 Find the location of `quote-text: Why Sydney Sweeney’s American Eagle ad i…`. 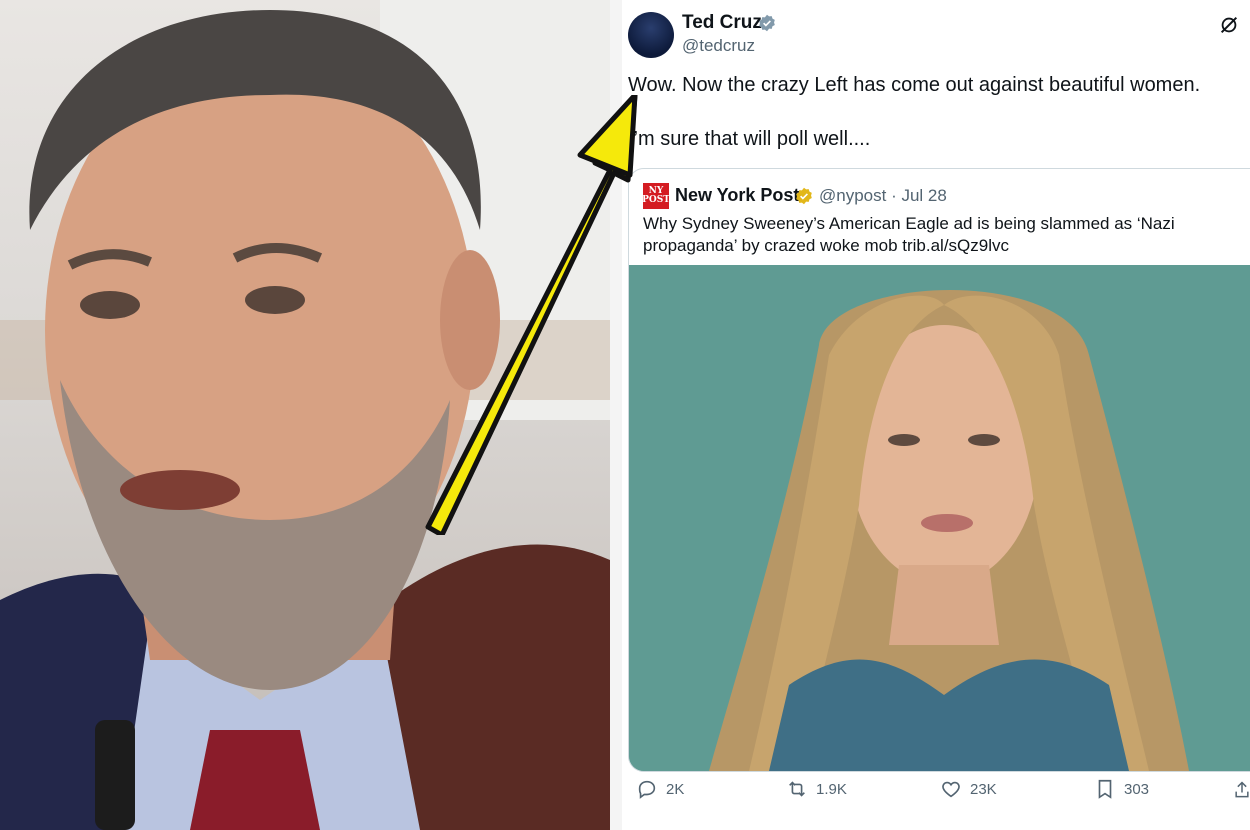

quote-text: Why Sydney Sweeney’s American Eagle ad i… is located at coordinates (909, 234).